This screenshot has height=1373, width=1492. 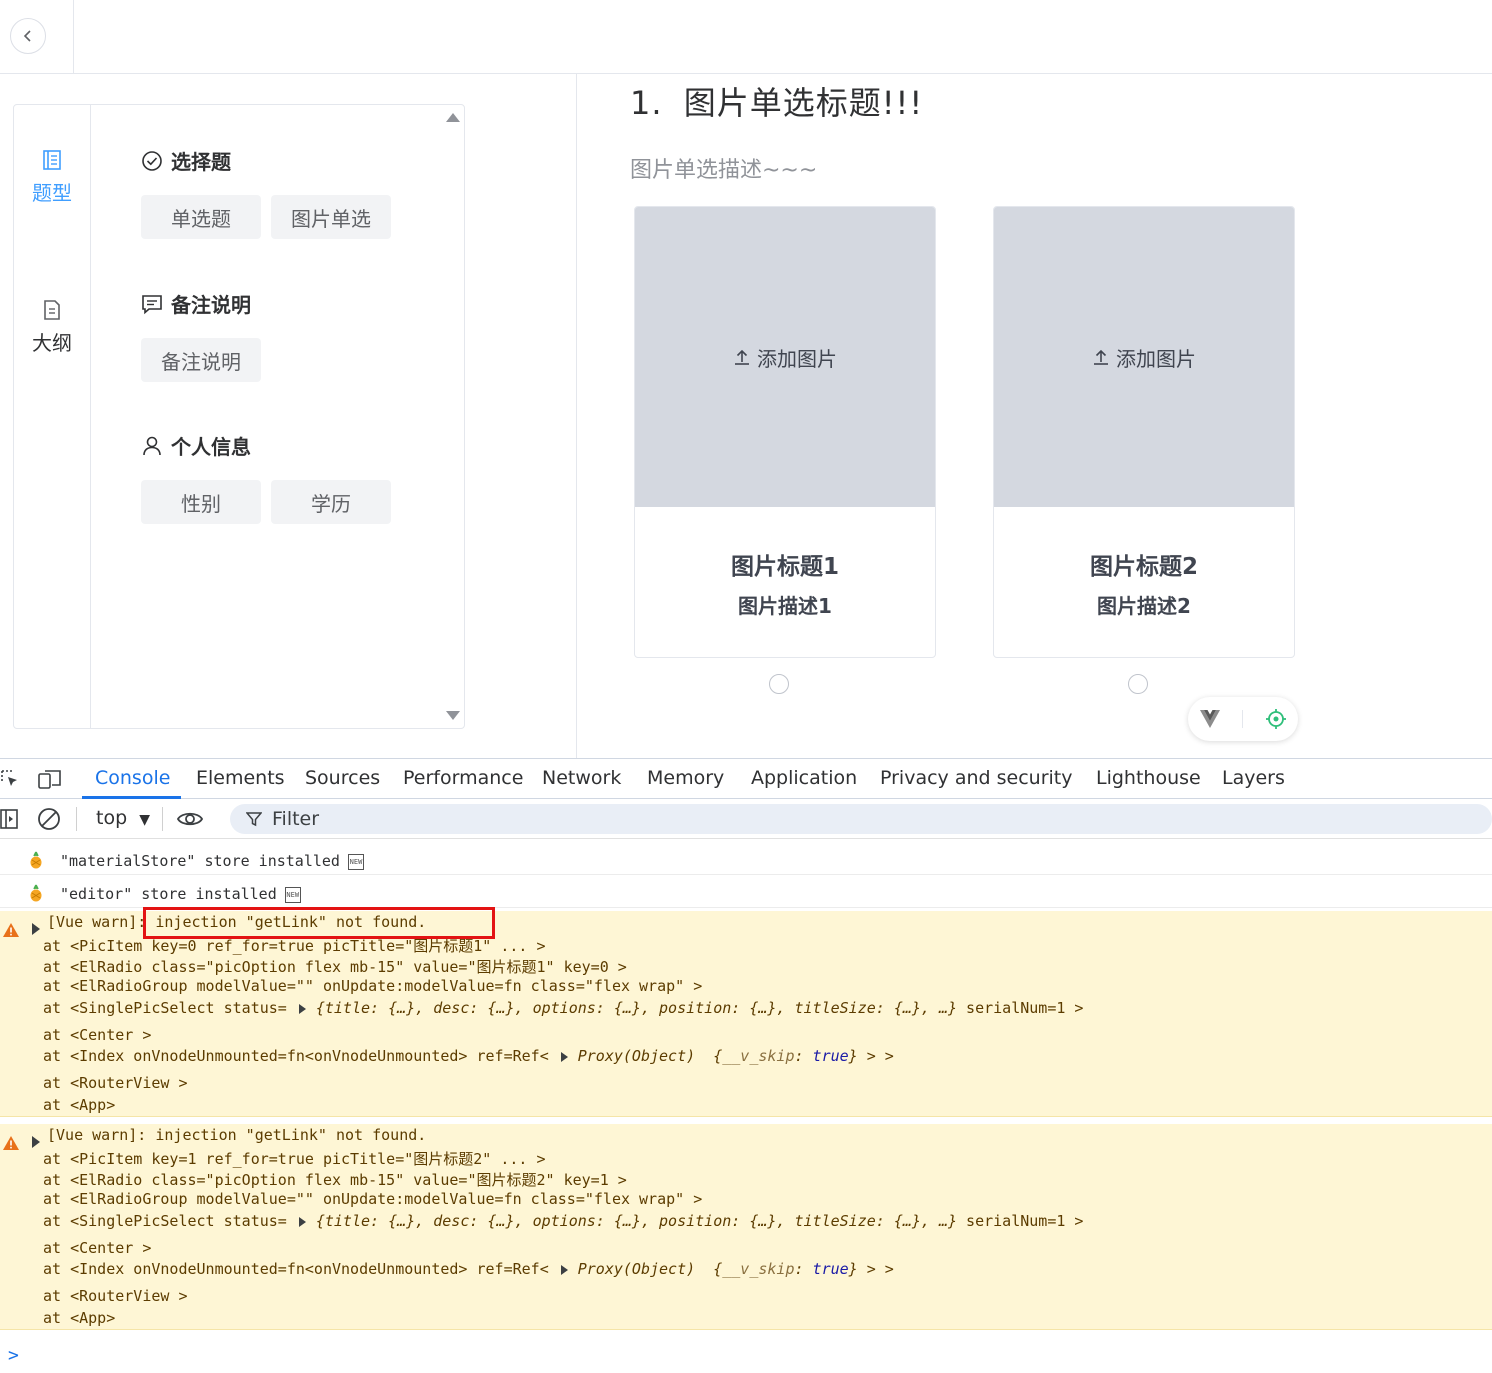 I want to click on back-button, so click(x=28, y=36).